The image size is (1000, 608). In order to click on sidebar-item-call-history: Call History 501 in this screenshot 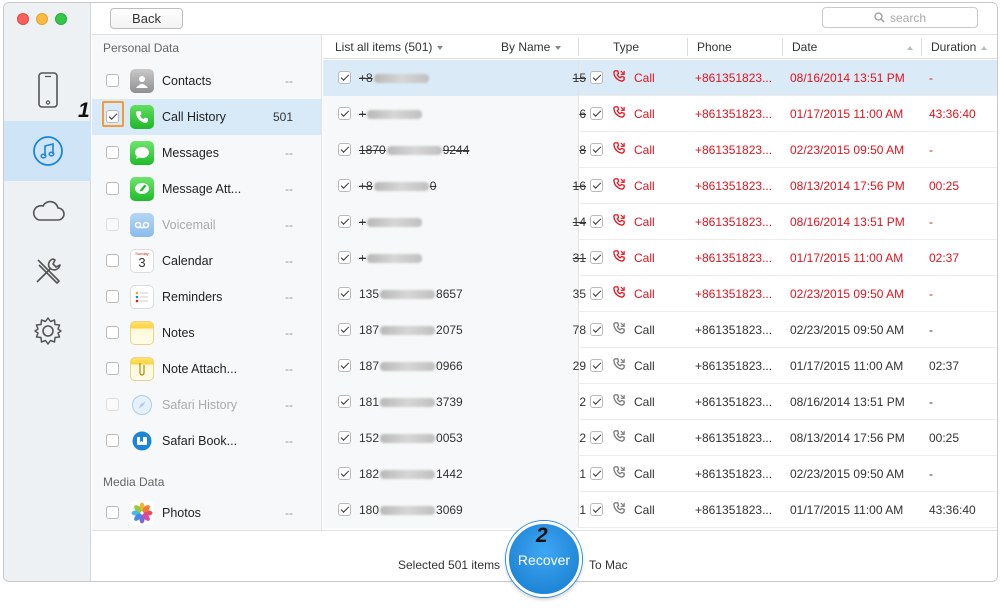, I will do `click(206, 117)`.